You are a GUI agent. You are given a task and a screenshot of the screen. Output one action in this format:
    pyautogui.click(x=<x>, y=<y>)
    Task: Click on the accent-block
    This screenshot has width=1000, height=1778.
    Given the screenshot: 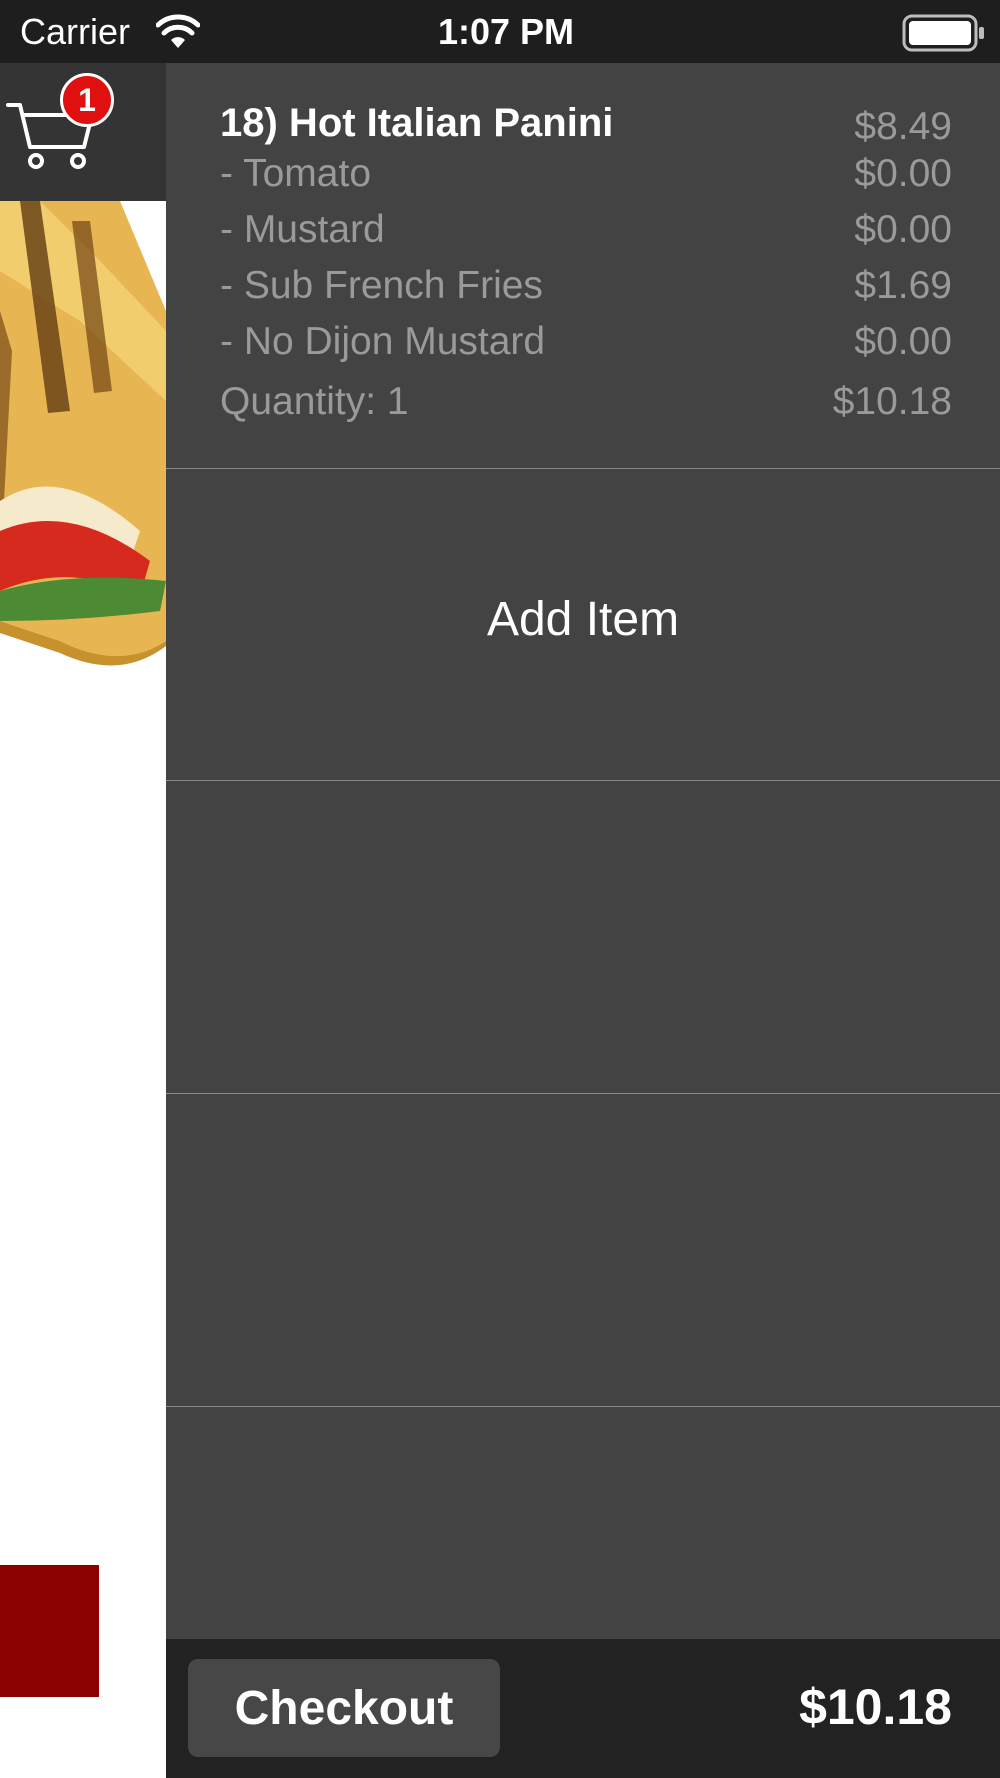 What is the action you would take?
    pyautogui.click(x=49, y=1631)
    